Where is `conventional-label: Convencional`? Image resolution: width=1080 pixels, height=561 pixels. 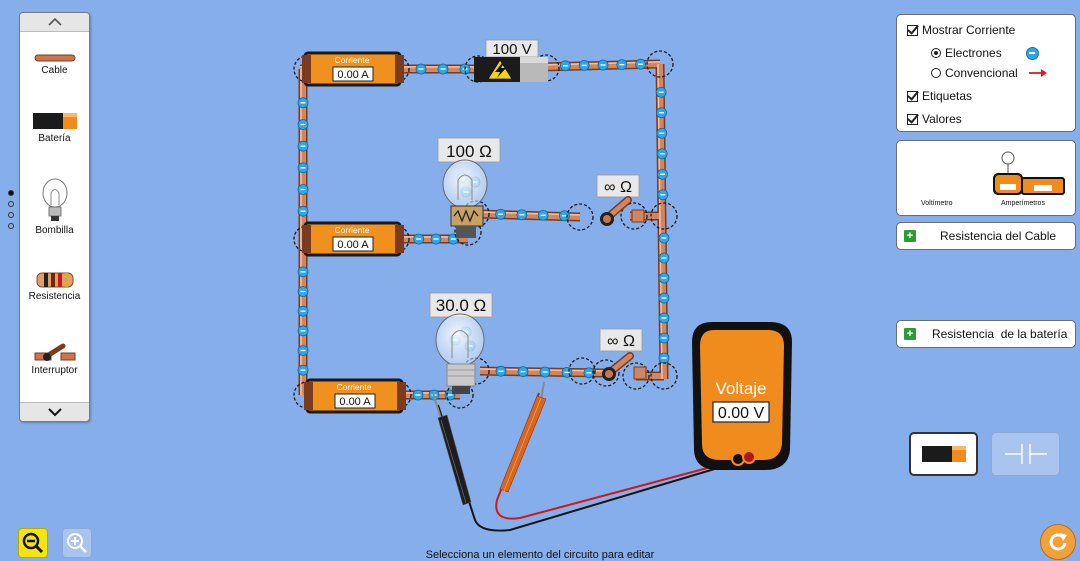
conventional-label: Convencional is located at coordinates (981, 73).